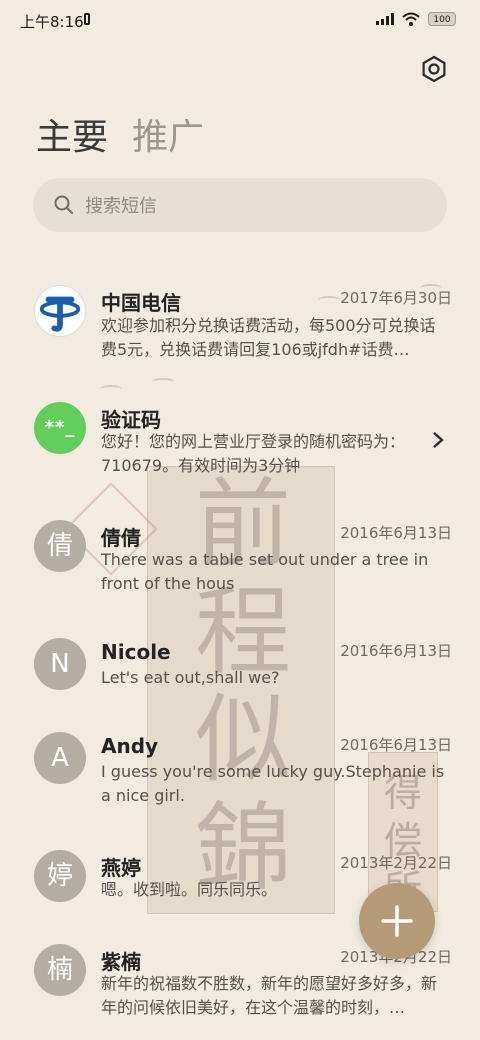  I want to click on message-date: 2017年6月30日, so click(396, 298).